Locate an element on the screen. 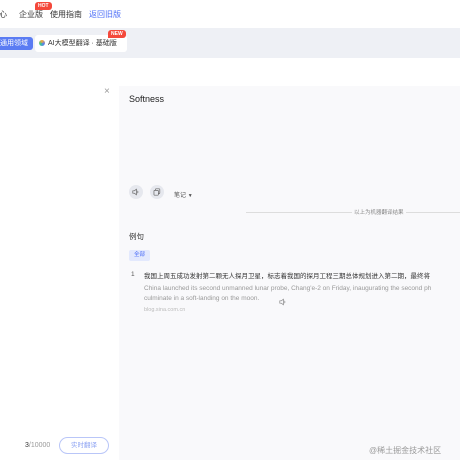 This screenshot has width=460, height=460. example-translation-line-2: culminate in a soft-landing on the moon. is located at coordinates (202, 298).